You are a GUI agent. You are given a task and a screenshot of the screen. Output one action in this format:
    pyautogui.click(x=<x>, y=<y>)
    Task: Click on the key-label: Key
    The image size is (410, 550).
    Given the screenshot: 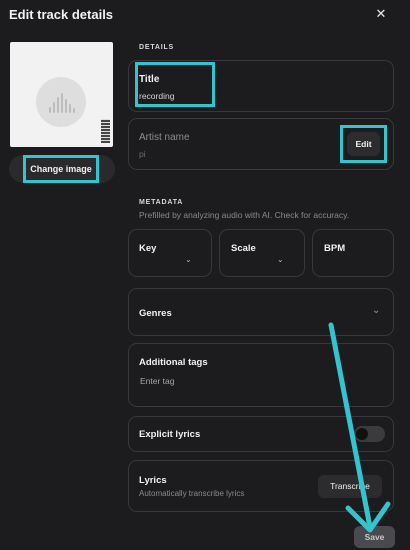 What is the action you would take?
    pyautogui.click(x=148, y=248)
    